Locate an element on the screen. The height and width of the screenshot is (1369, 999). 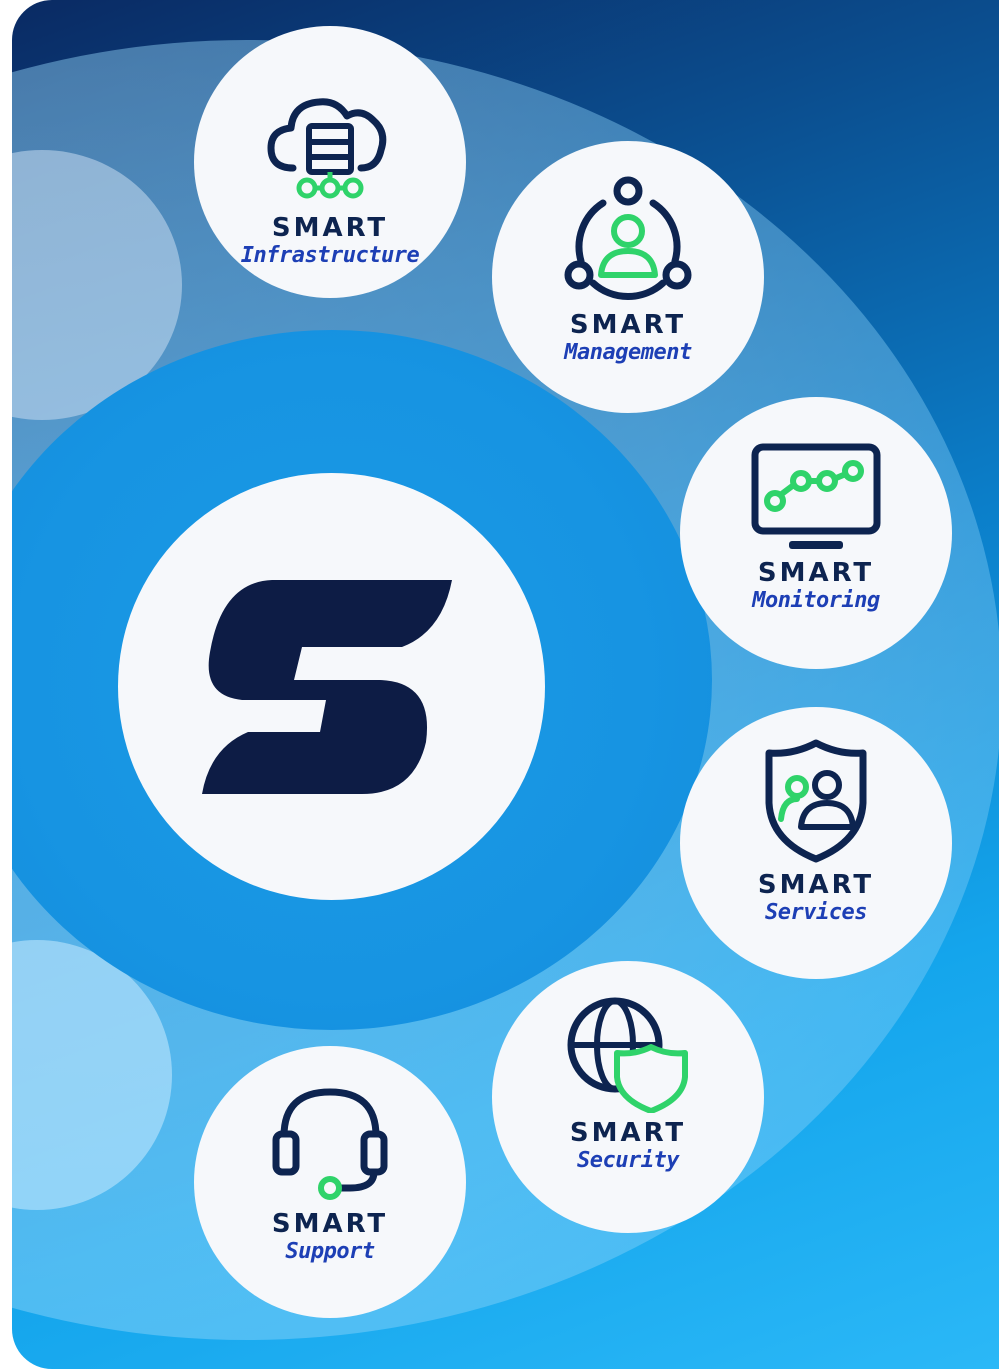
service-name: Infrastructure is located at coordinates (330, 255).